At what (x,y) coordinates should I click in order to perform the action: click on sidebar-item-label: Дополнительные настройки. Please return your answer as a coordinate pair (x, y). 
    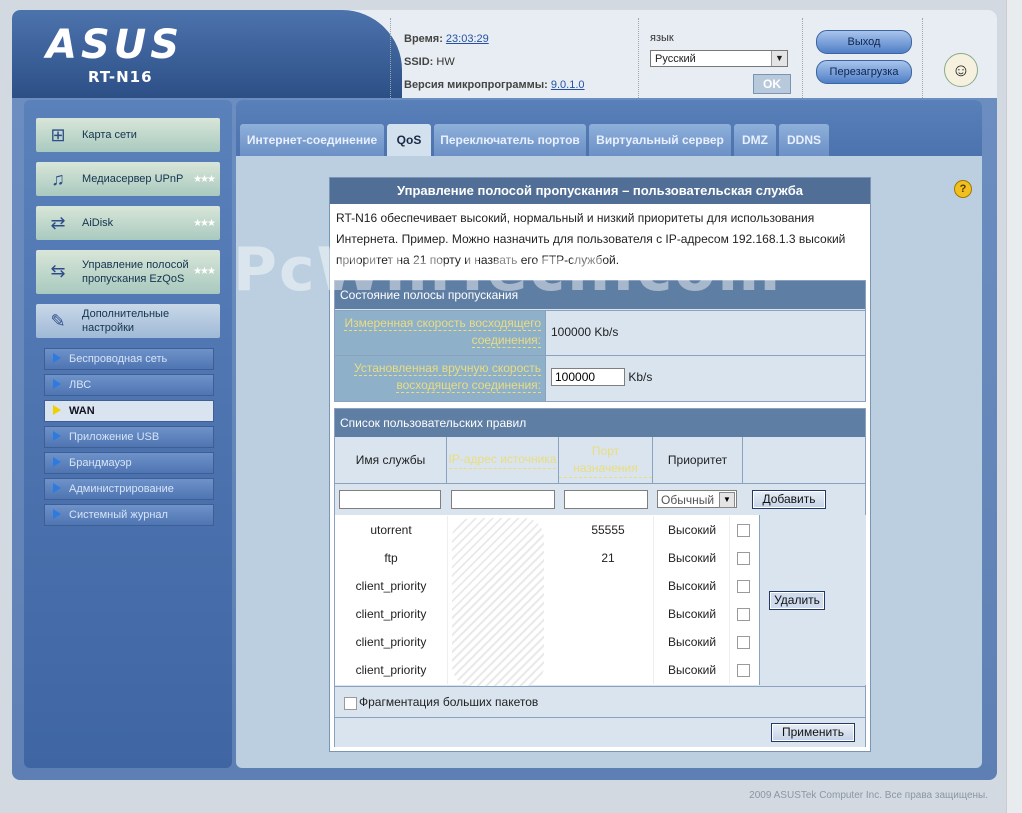
    Looking at the image, I should click on (126, 321).